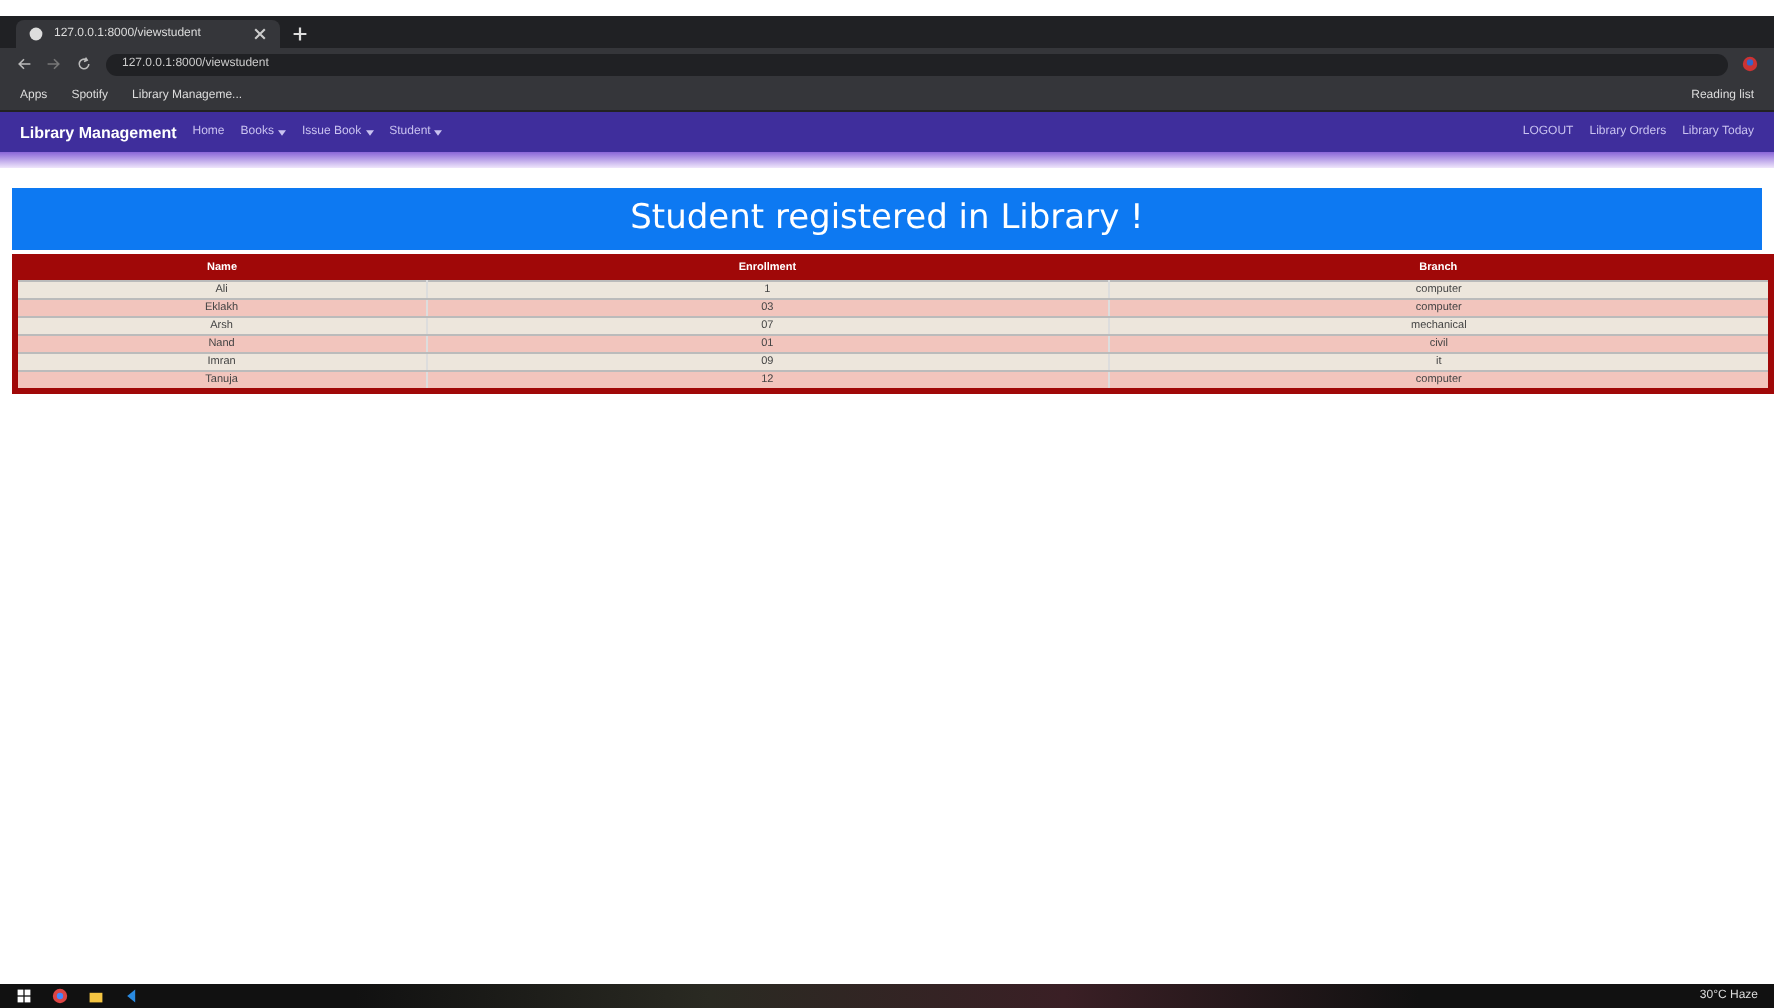  What do you see at coordinates (24, 996) in the screenshot?
I see `windows-icon` at bounding box center [24, 996].